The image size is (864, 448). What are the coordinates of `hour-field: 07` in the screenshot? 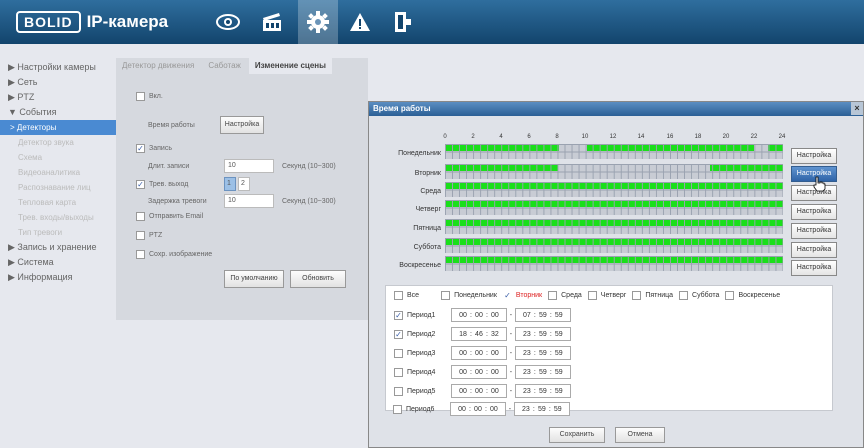 It's located at (527, 315).